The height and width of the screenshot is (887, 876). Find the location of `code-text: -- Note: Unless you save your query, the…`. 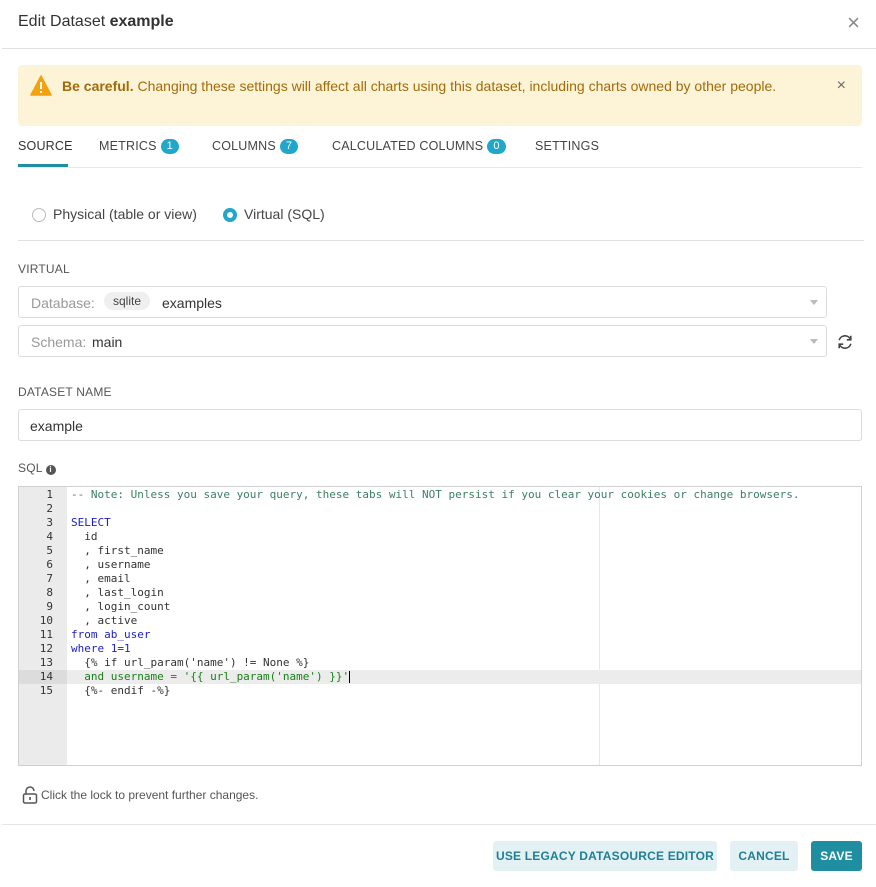

code-text: -- Note: Unless you save your query, the… is located at coordinates (435, 494).